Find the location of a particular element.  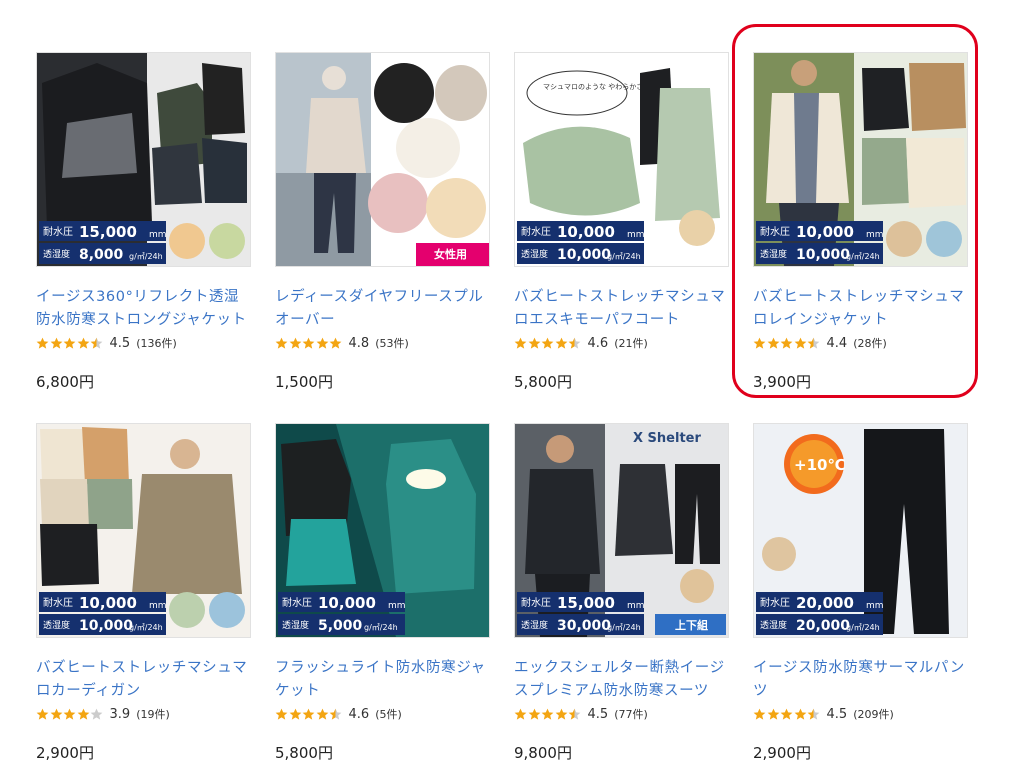

product-image: 耐水圧 15,000 mm 透湿度 8,000 g/㎡/24h is located at coordinates (143, 159).